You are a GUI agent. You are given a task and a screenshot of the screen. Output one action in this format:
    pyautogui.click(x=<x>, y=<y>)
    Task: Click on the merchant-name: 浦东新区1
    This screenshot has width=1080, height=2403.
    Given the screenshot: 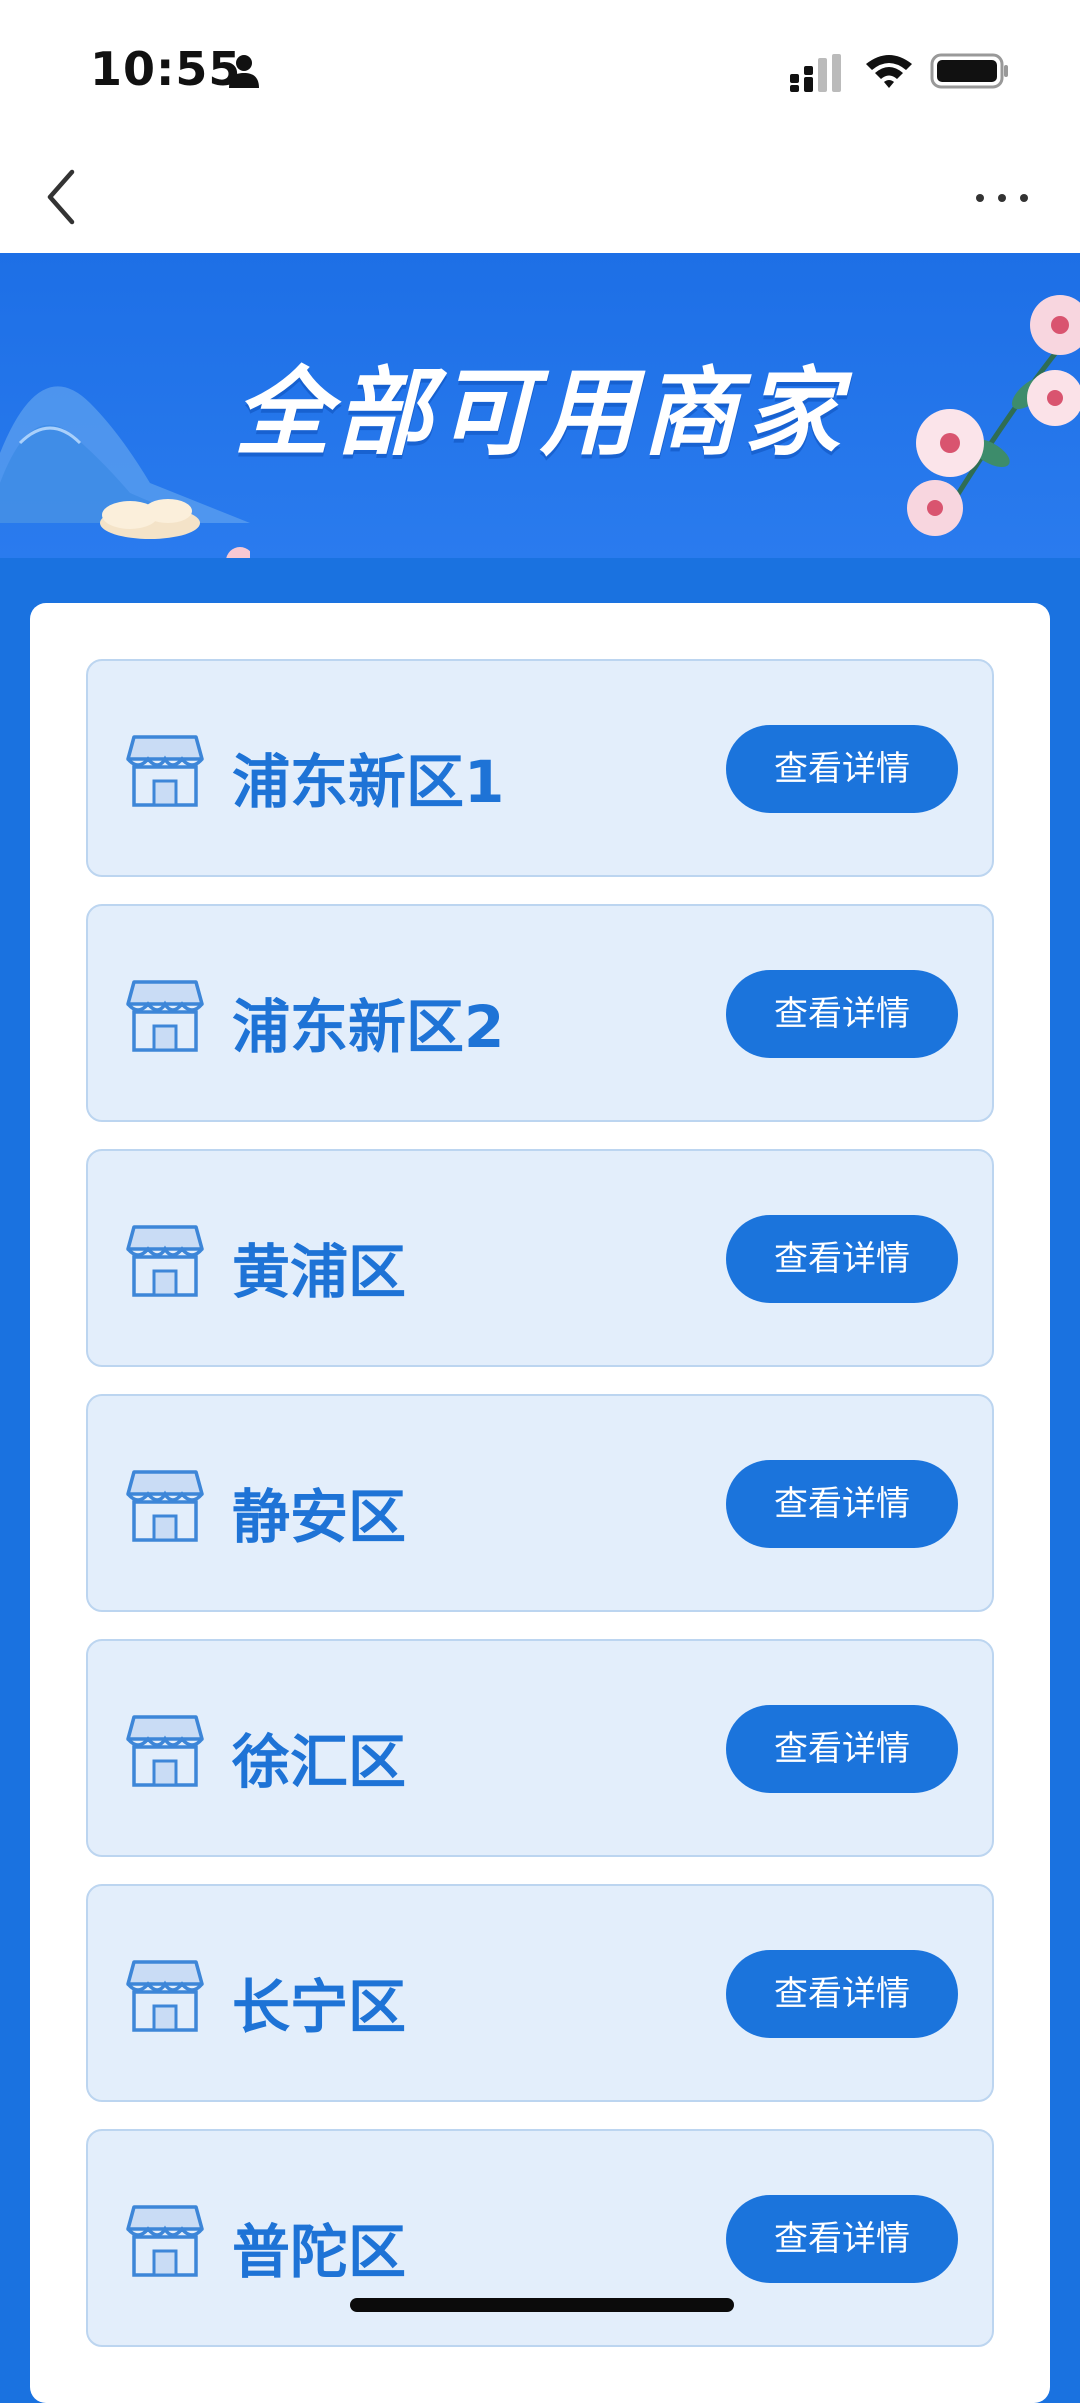 What is the action you would take?
    pyautogui.click(x=368, y=782)
    